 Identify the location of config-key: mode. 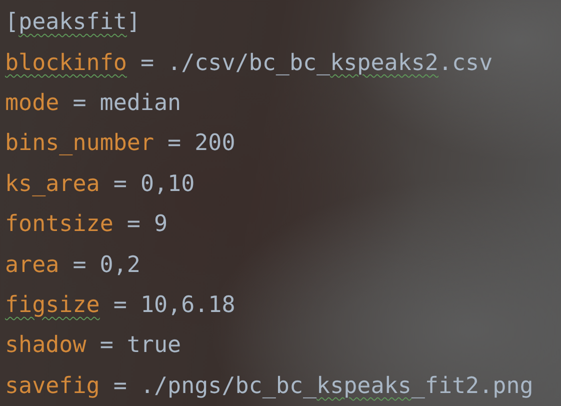
(32, 103).